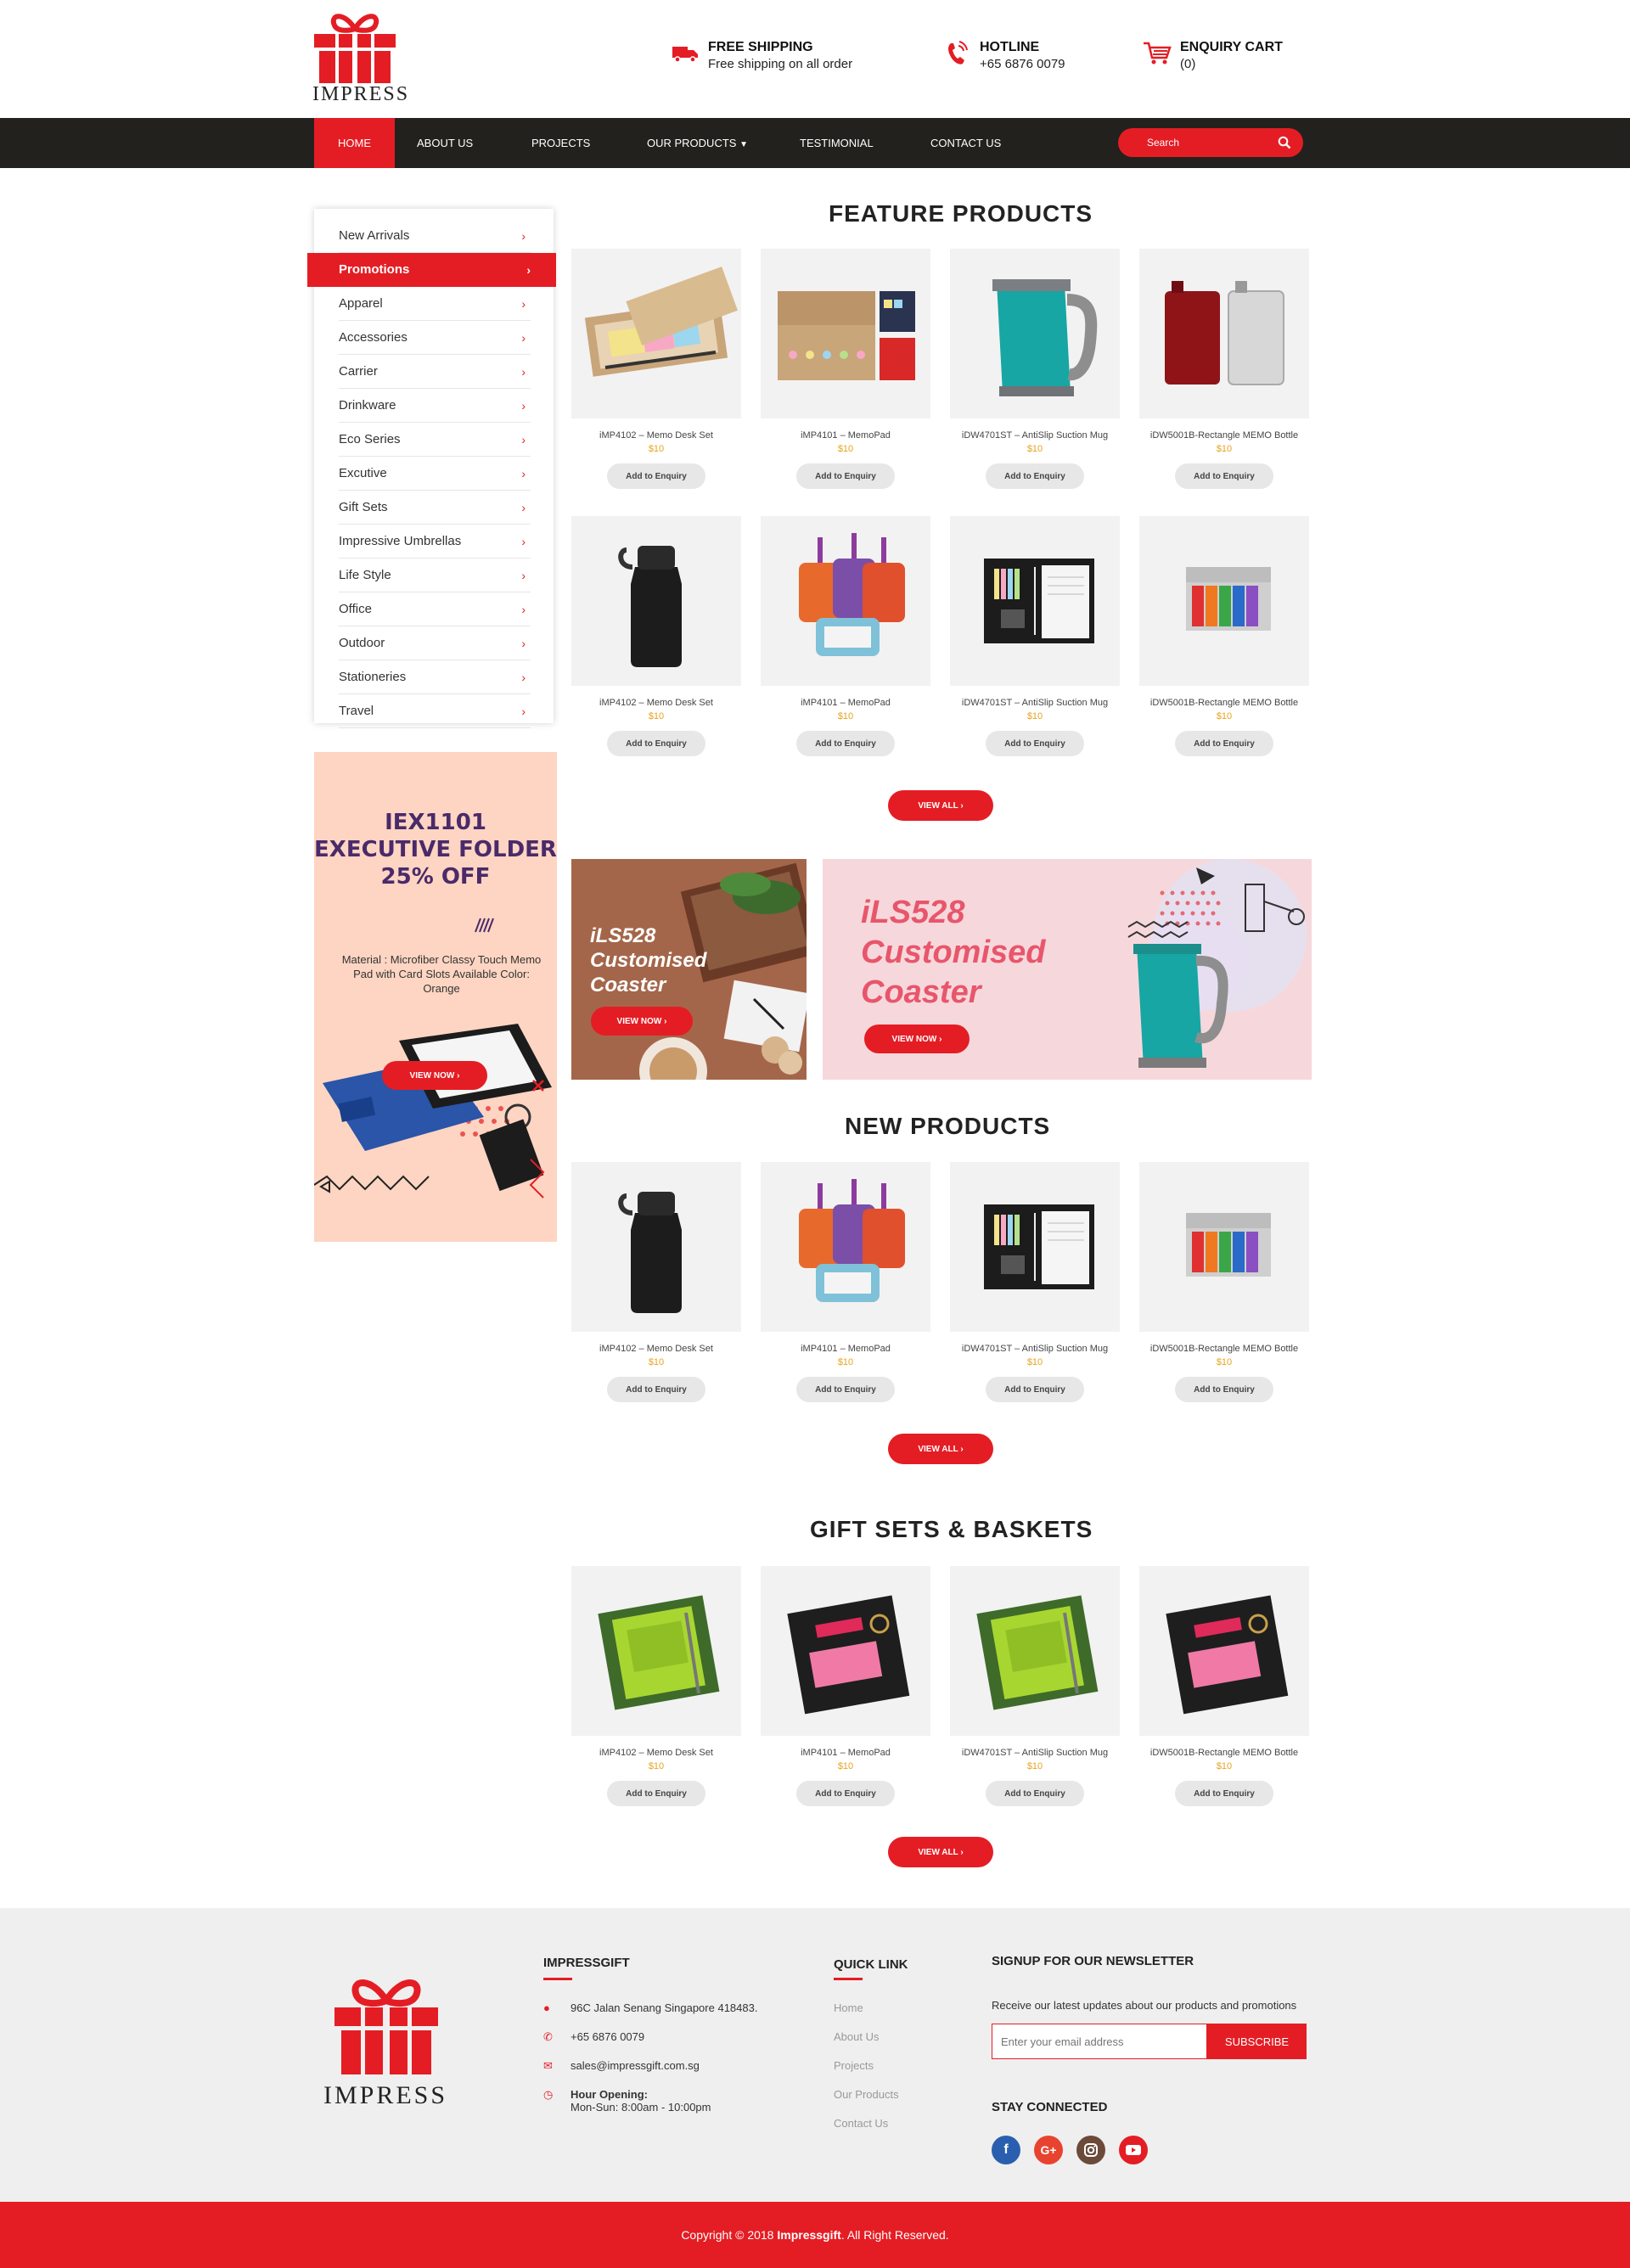  Describe the element at coordinates (697, 143) in the screenshot. I see `nav-our-products: OUR PRODUCTS ▼` at that location.